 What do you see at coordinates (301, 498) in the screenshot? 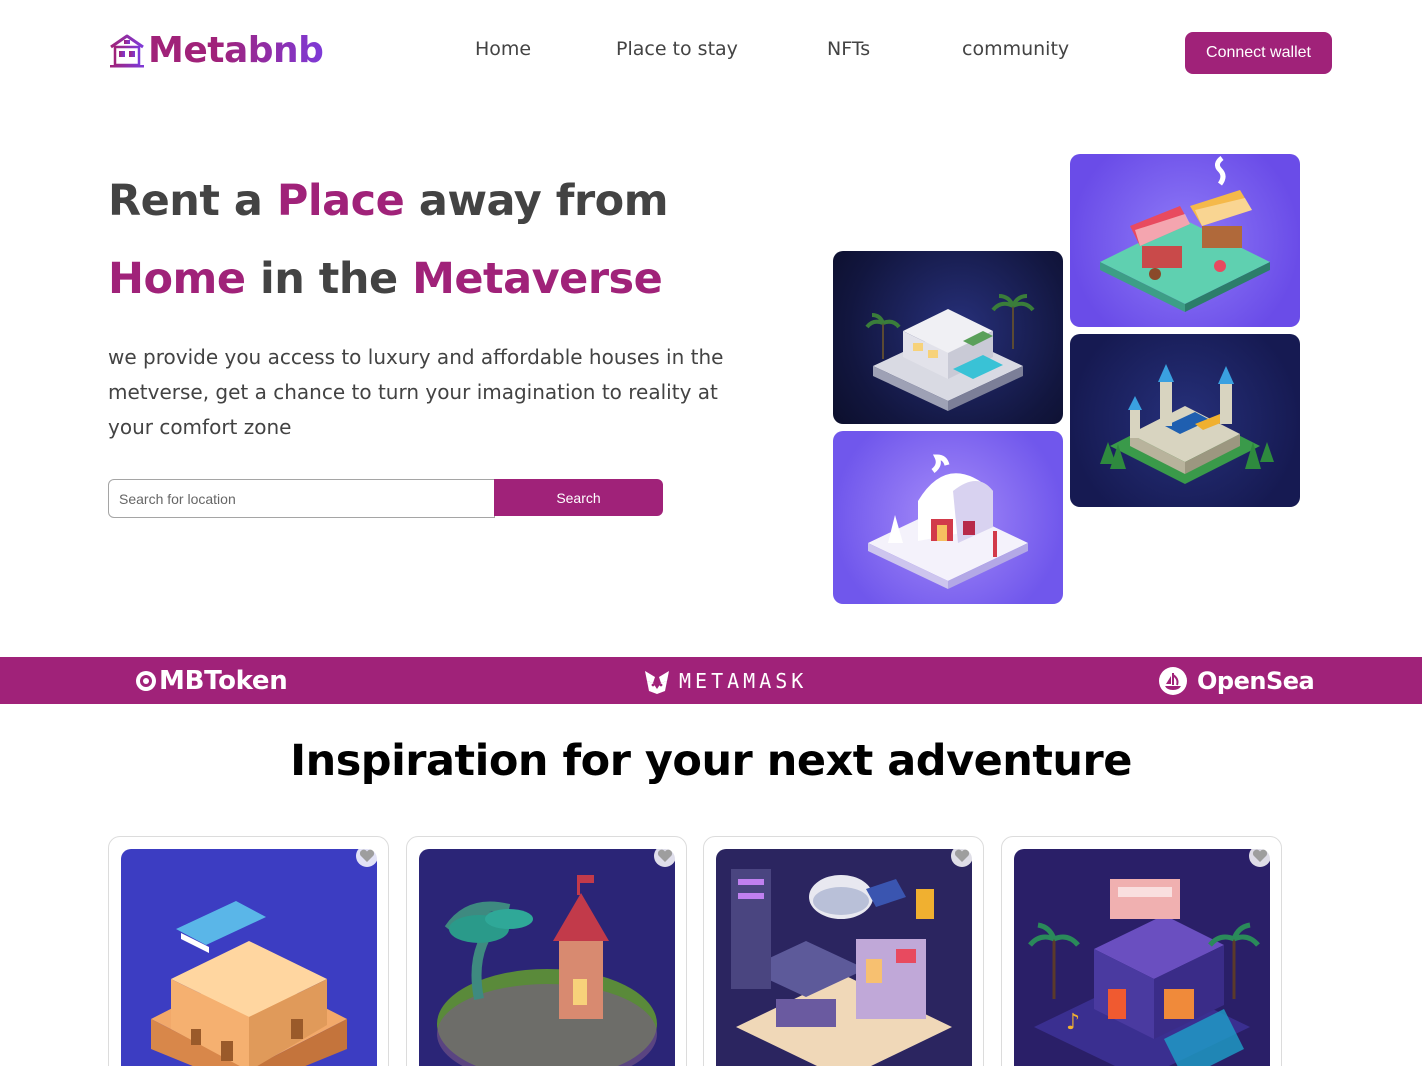
I see `search-location-input` at bounding box center [301, 498].